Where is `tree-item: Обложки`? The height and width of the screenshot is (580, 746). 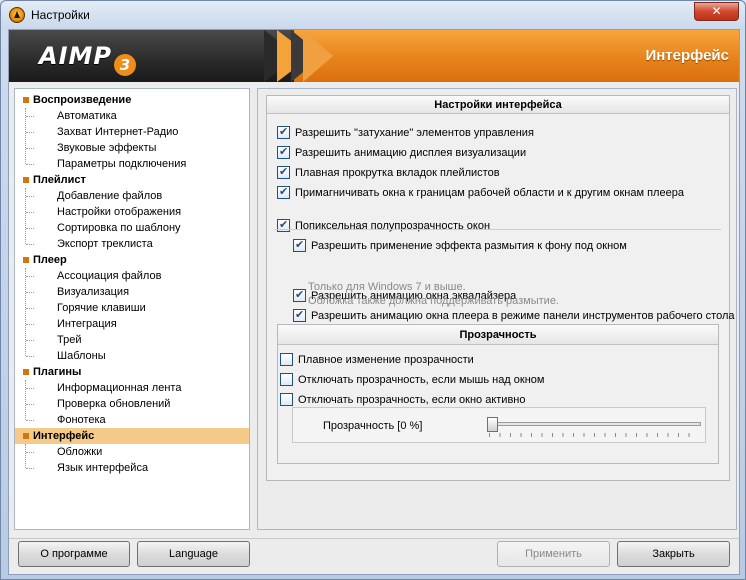
tree-item: Обложки is located at coordinates (79, 452).